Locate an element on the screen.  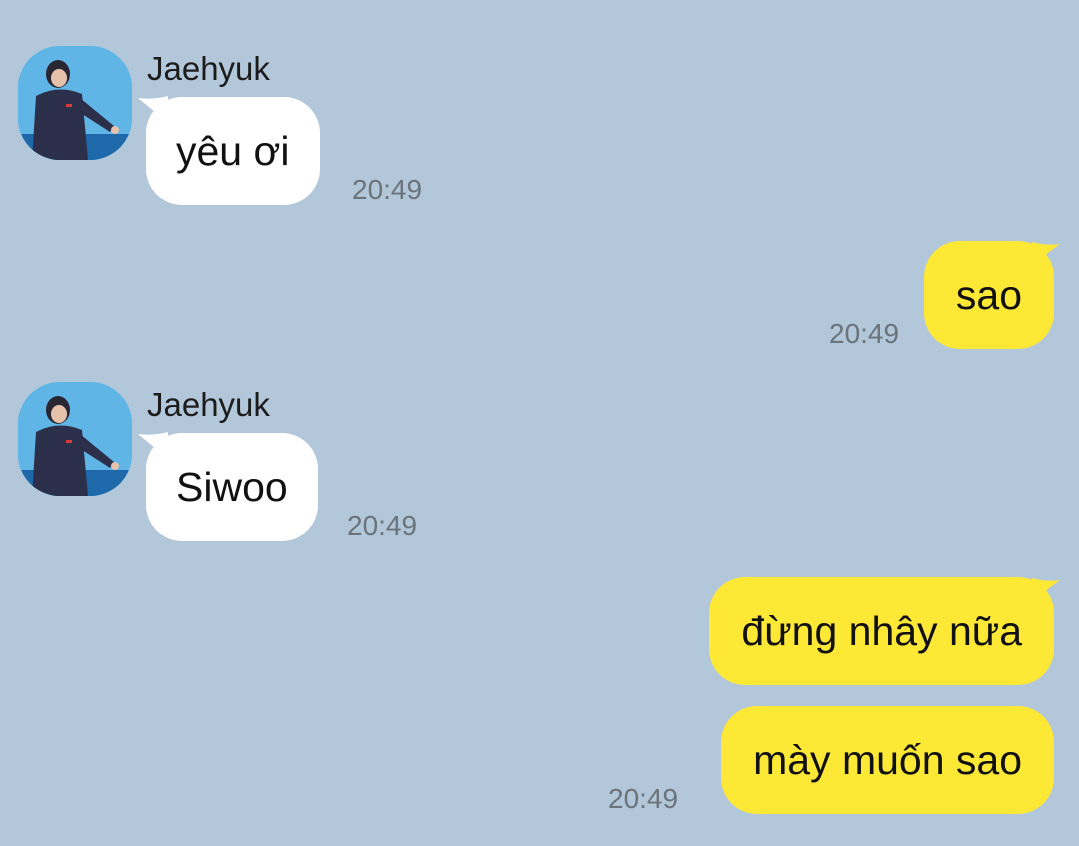
message-bubble-outgoing: mày muốn sao is located at coordinates (887, 760).